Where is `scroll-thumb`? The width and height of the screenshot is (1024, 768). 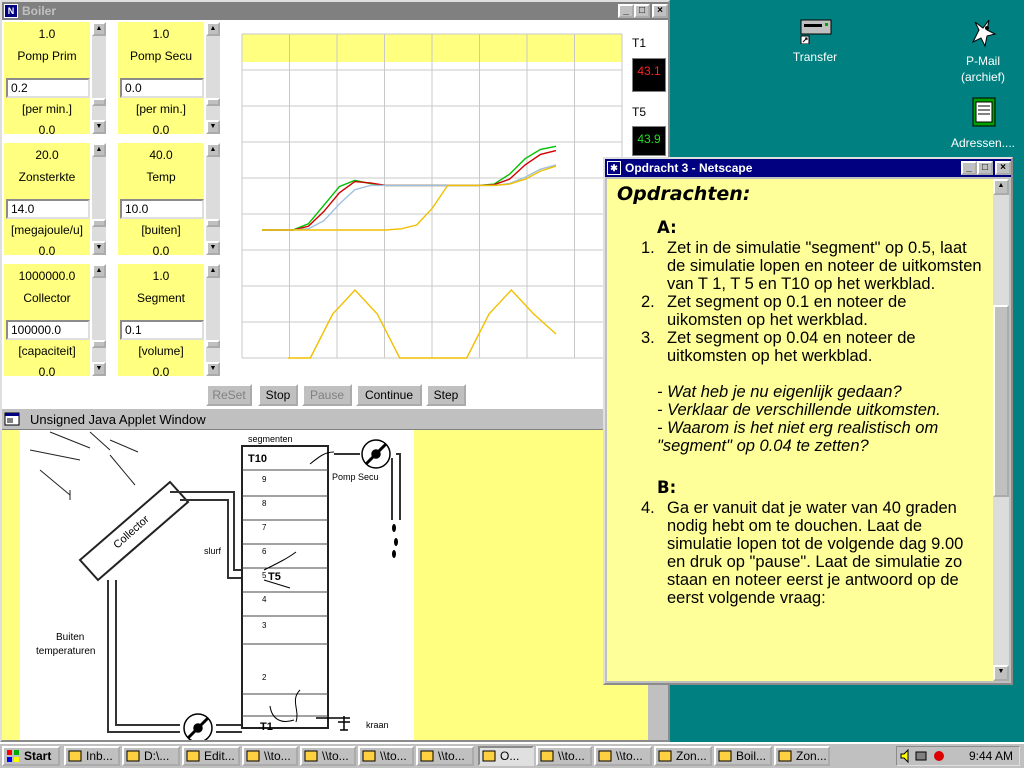
scroll-thumb is located at coordinates (1001, 401).